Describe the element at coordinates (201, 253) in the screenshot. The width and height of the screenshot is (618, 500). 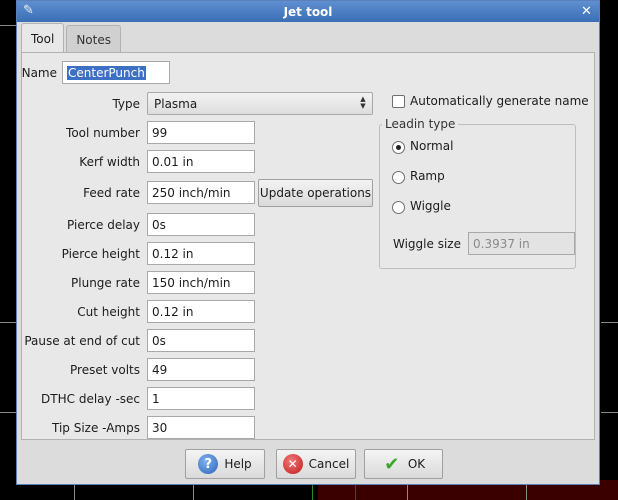
I see `pierce-height-field: 0.12 in` at that location.